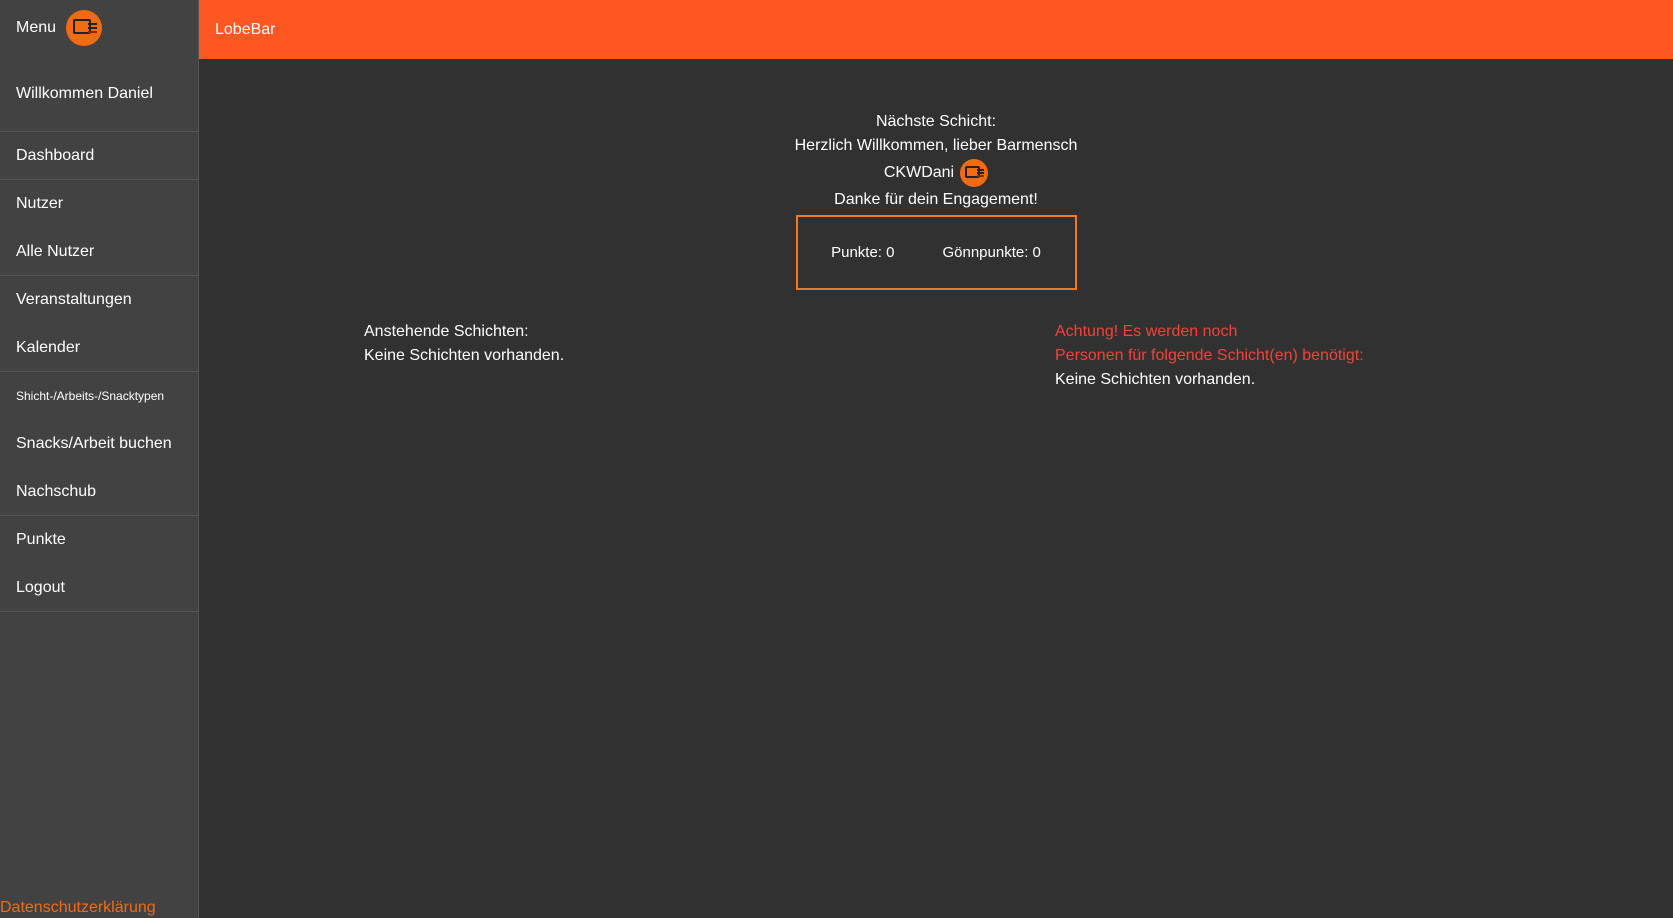 The height and width of the screenshot is (918, 1673). I want to click on greeting-text: Herzlich Willkommen, lieber Barmensch, so click(936, 145).